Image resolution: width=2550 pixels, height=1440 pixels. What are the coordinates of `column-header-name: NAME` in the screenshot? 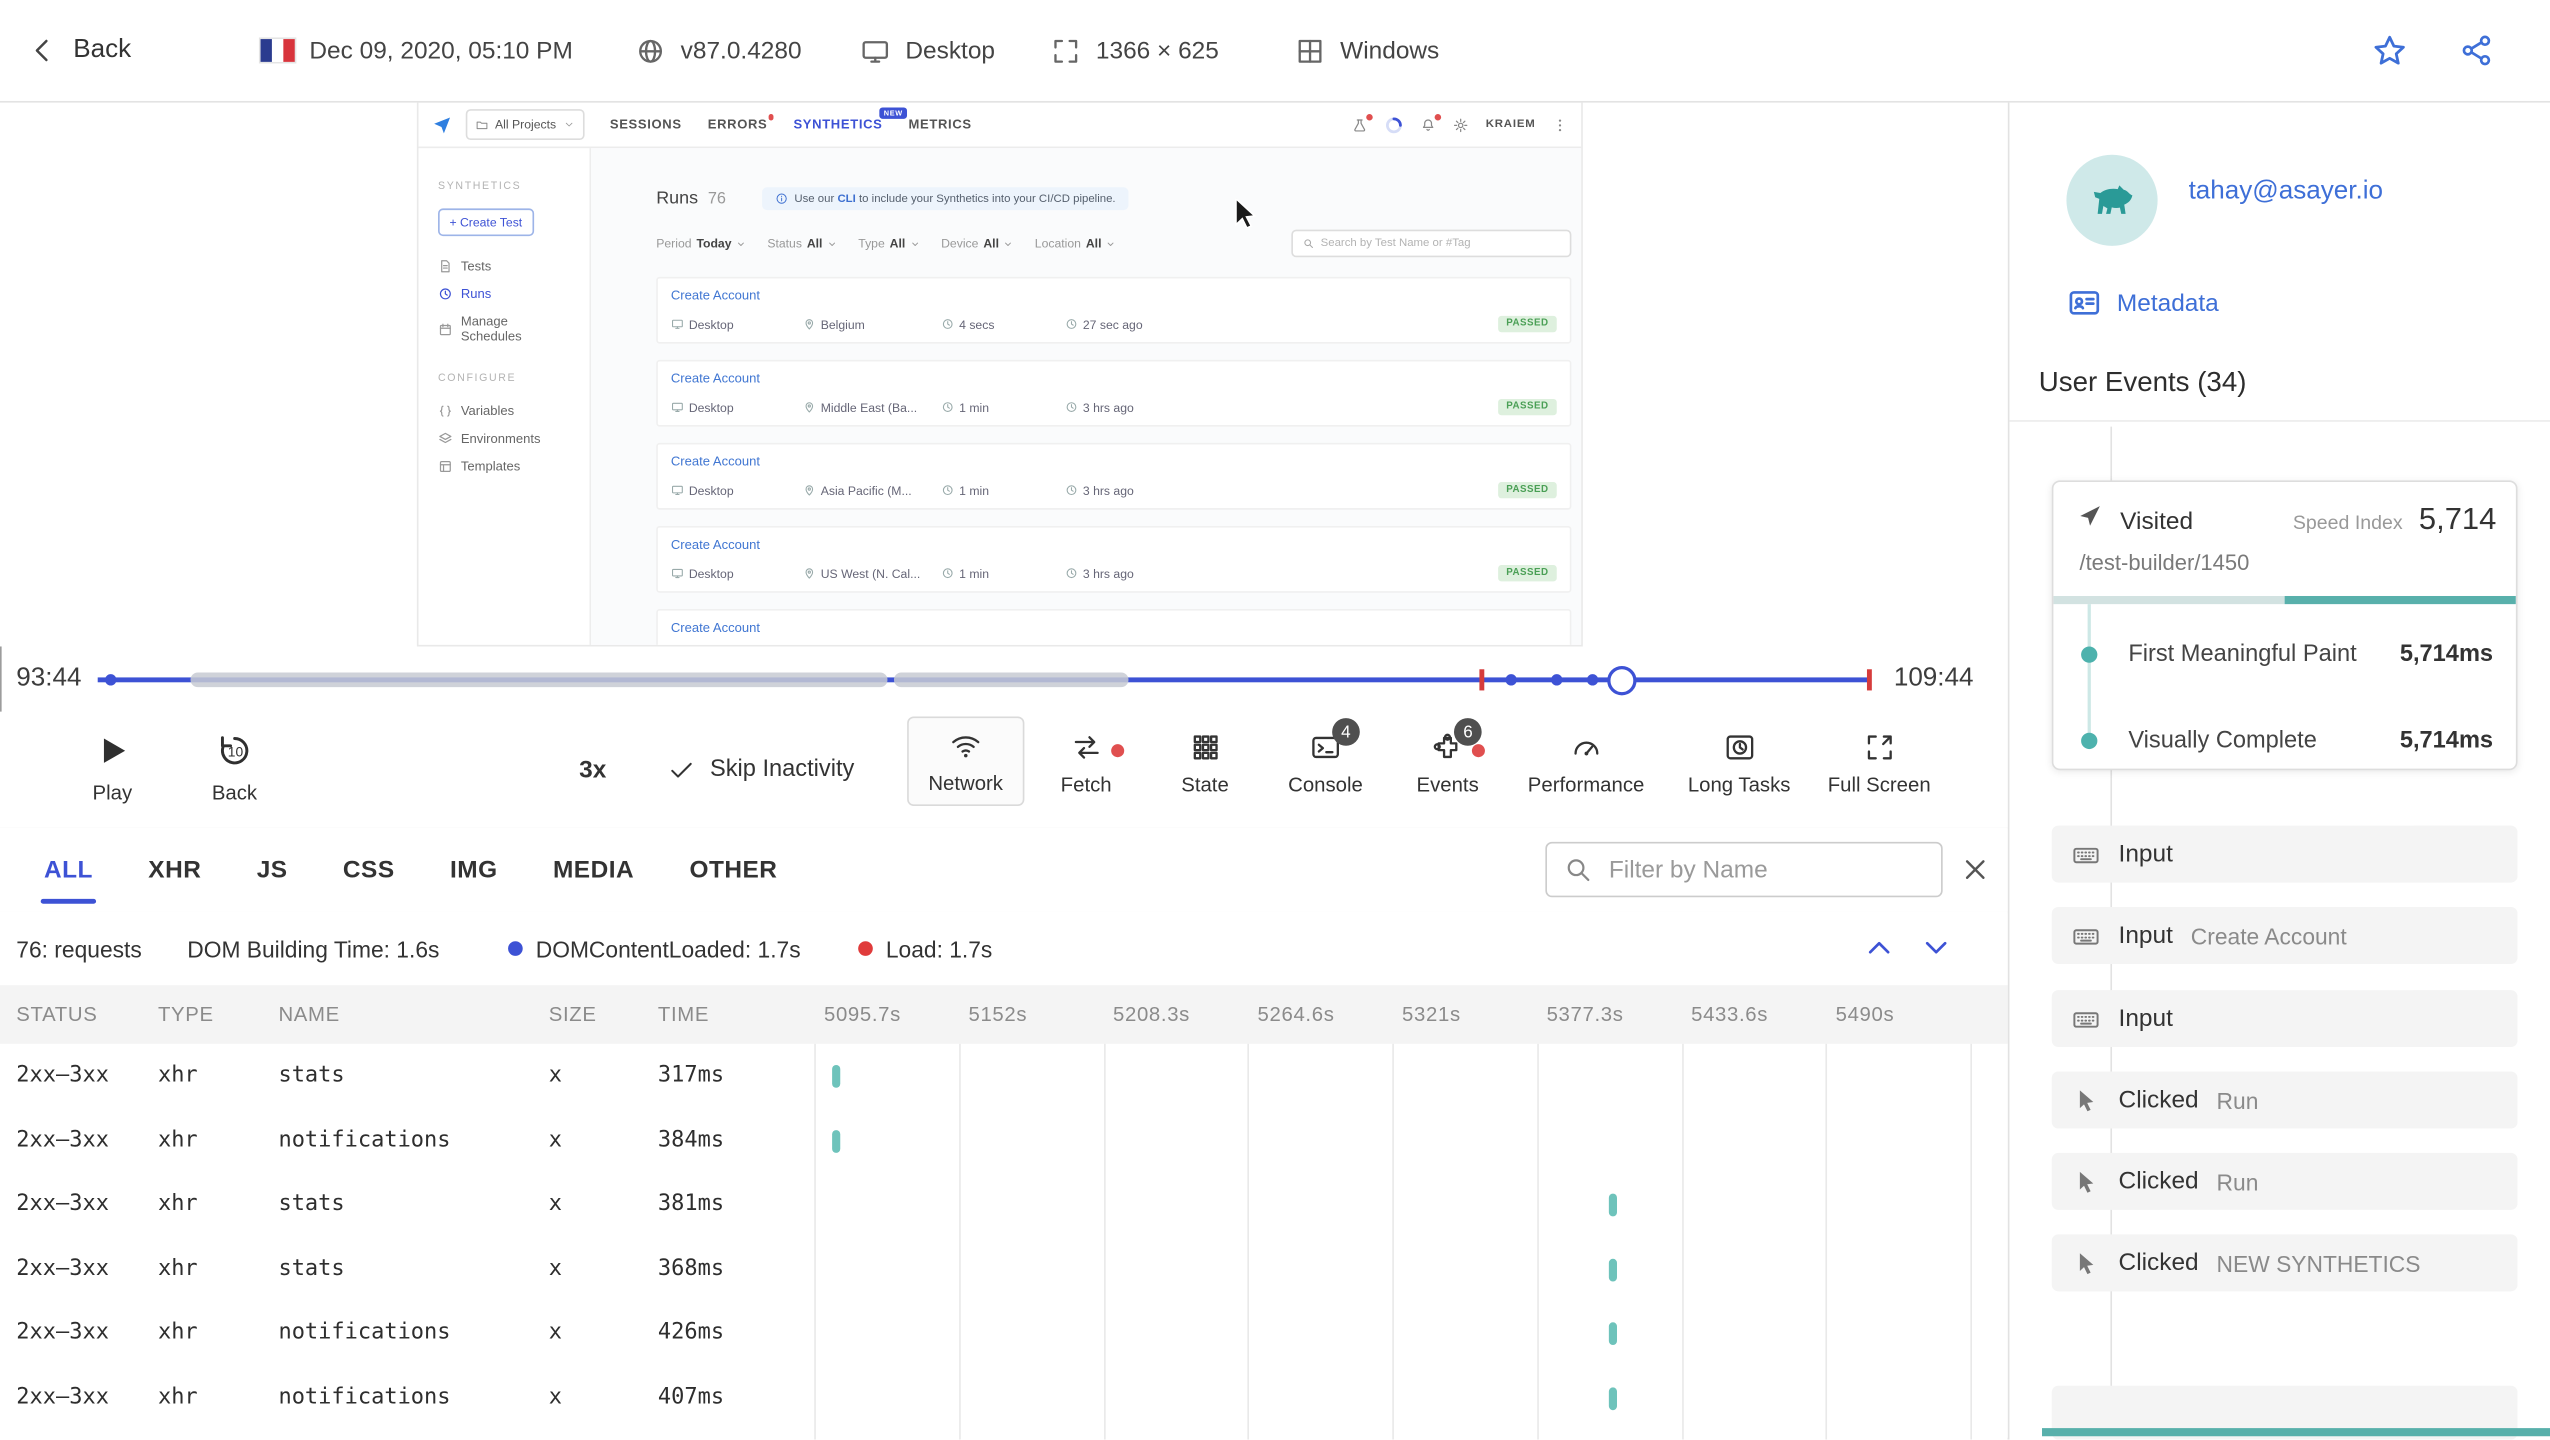 It's located at (308, 1014).